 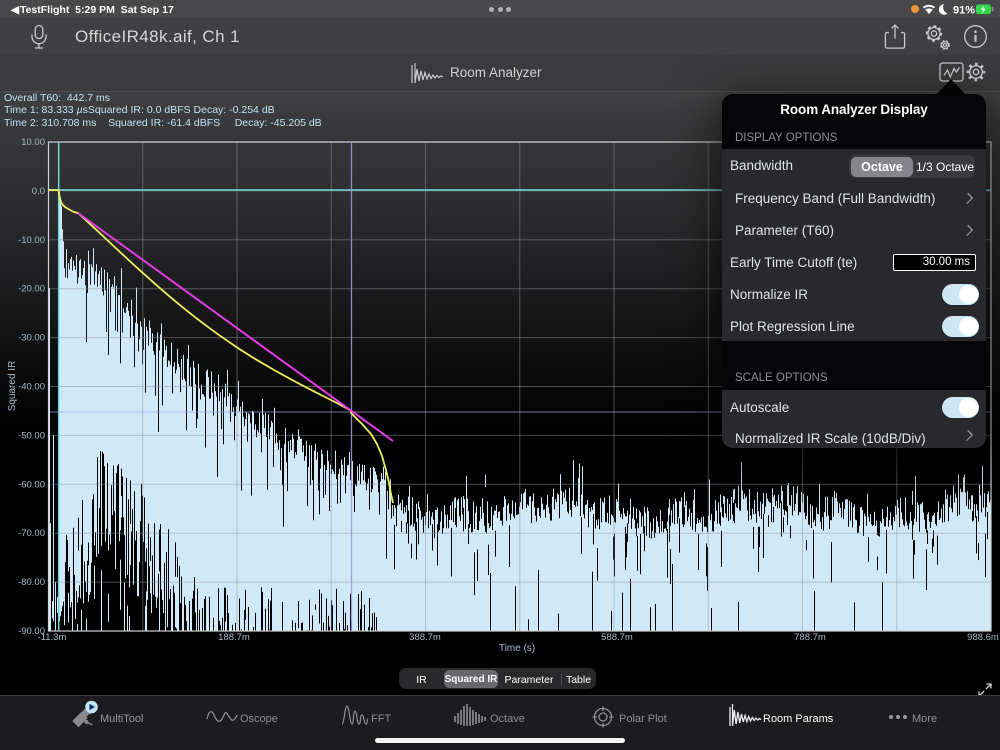 I want to click on svg-text: 788.7m, so click(x=810, y=637).